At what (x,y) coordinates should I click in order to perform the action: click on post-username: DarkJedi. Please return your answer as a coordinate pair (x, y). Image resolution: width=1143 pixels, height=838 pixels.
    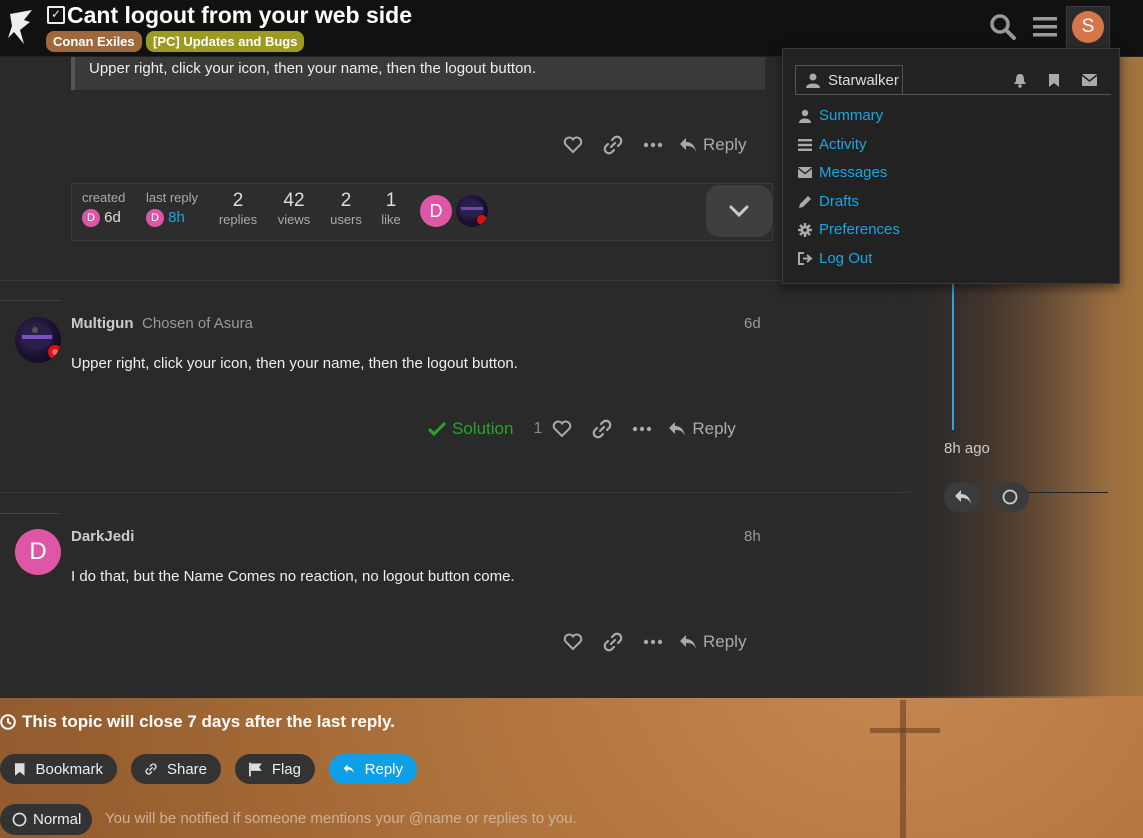
    Looking at the image, I should click on (102, 536).